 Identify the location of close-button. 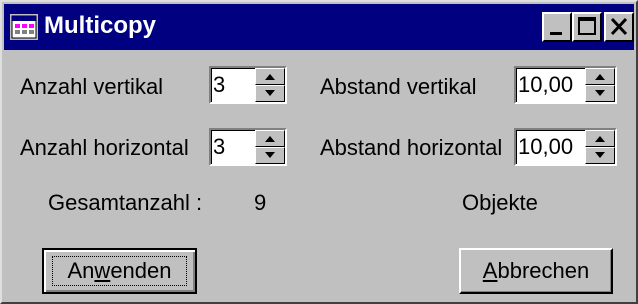
(619, 27).